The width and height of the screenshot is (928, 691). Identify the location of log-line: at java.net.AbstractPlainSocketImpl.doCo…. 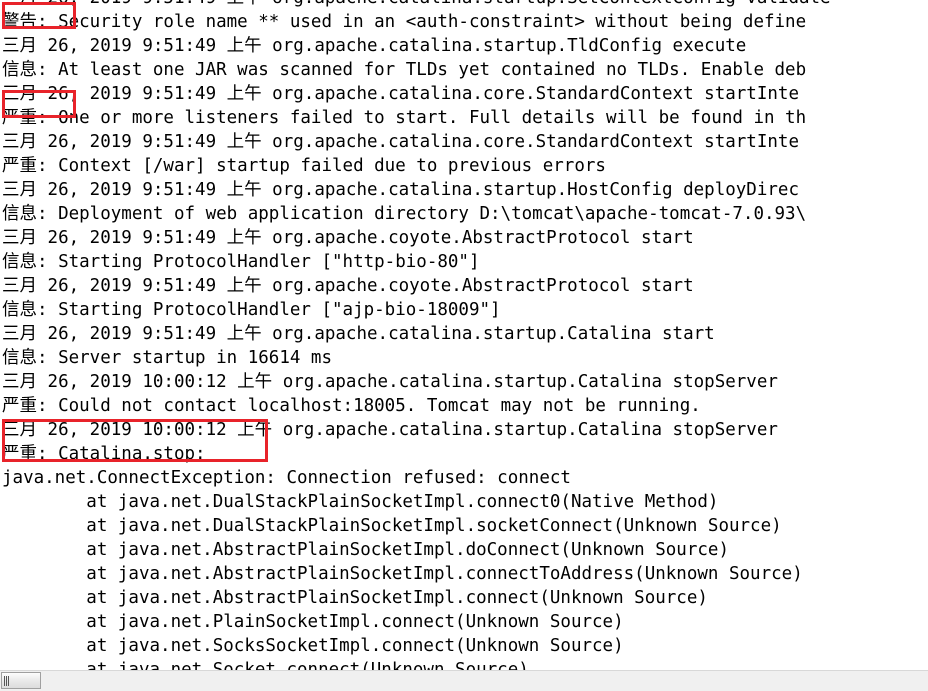
(365, 550).